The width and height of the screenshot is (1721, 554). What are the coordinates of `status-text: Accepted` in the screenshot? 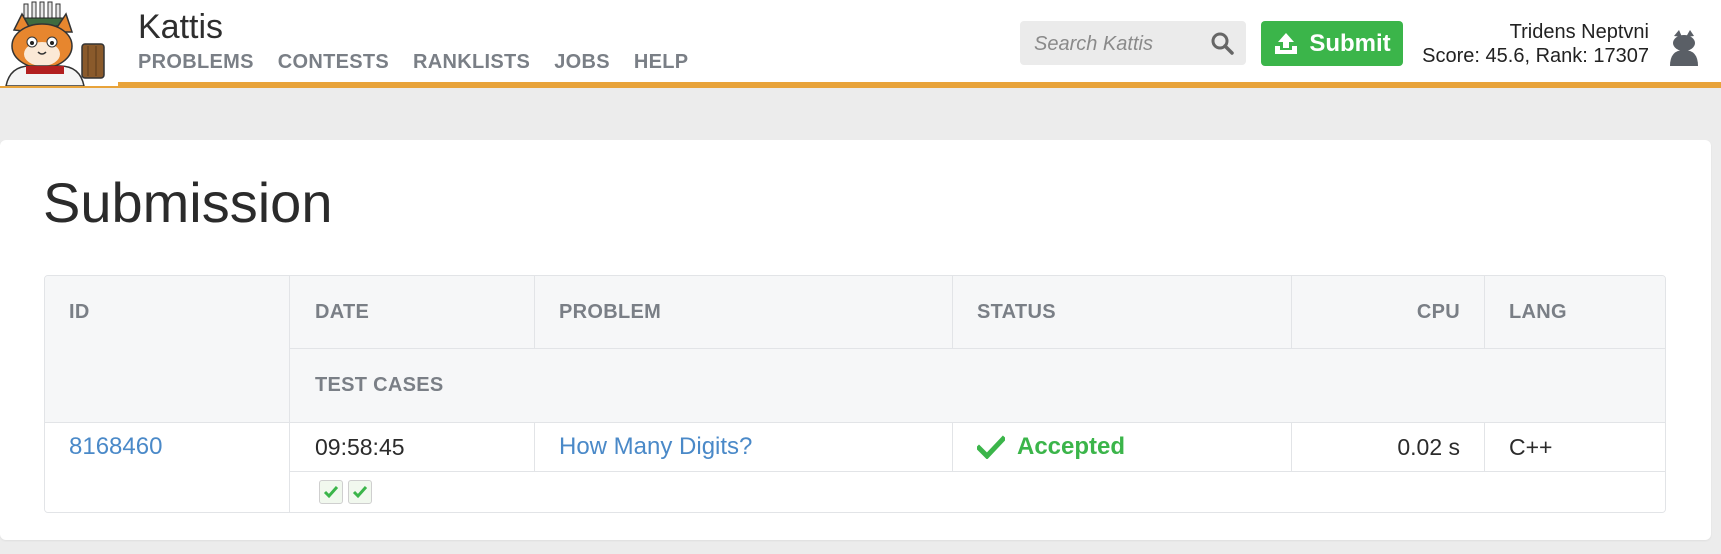 It's located at (1071, 446).